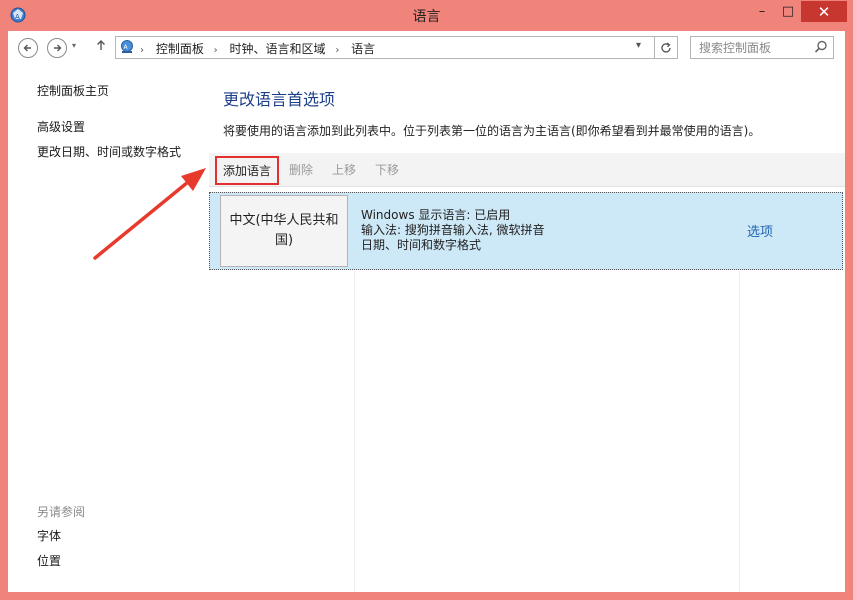  What do you see at coordinates (421, 245) in the screenshot?
I see `formats-info: 日期、时间和数字格式` at bounding box center [421, 245].